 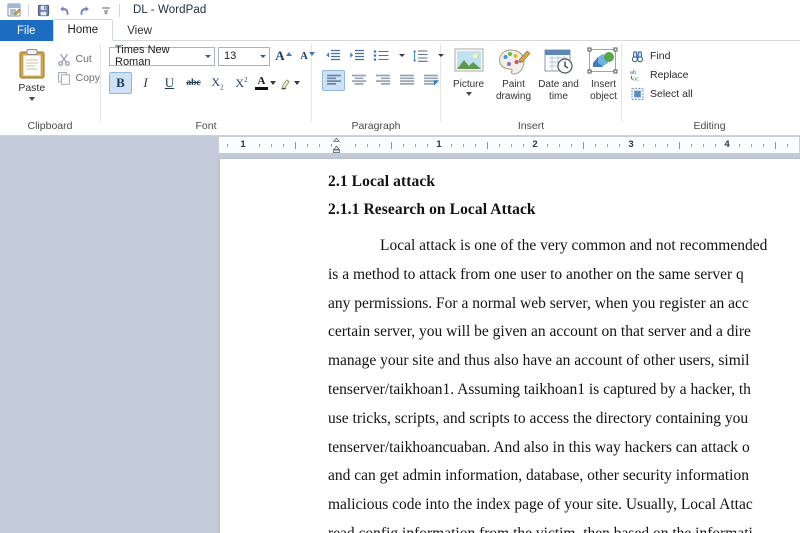 What do you see at coordinates (193, 83) in the screenshot?
I see `strikethrough-button: abc` at bounding box center [193, 83].